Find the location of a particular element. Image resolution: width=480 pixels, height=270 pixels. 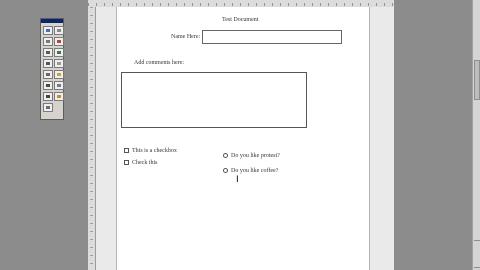

command-button-icon is located at coordinates (59, 52).